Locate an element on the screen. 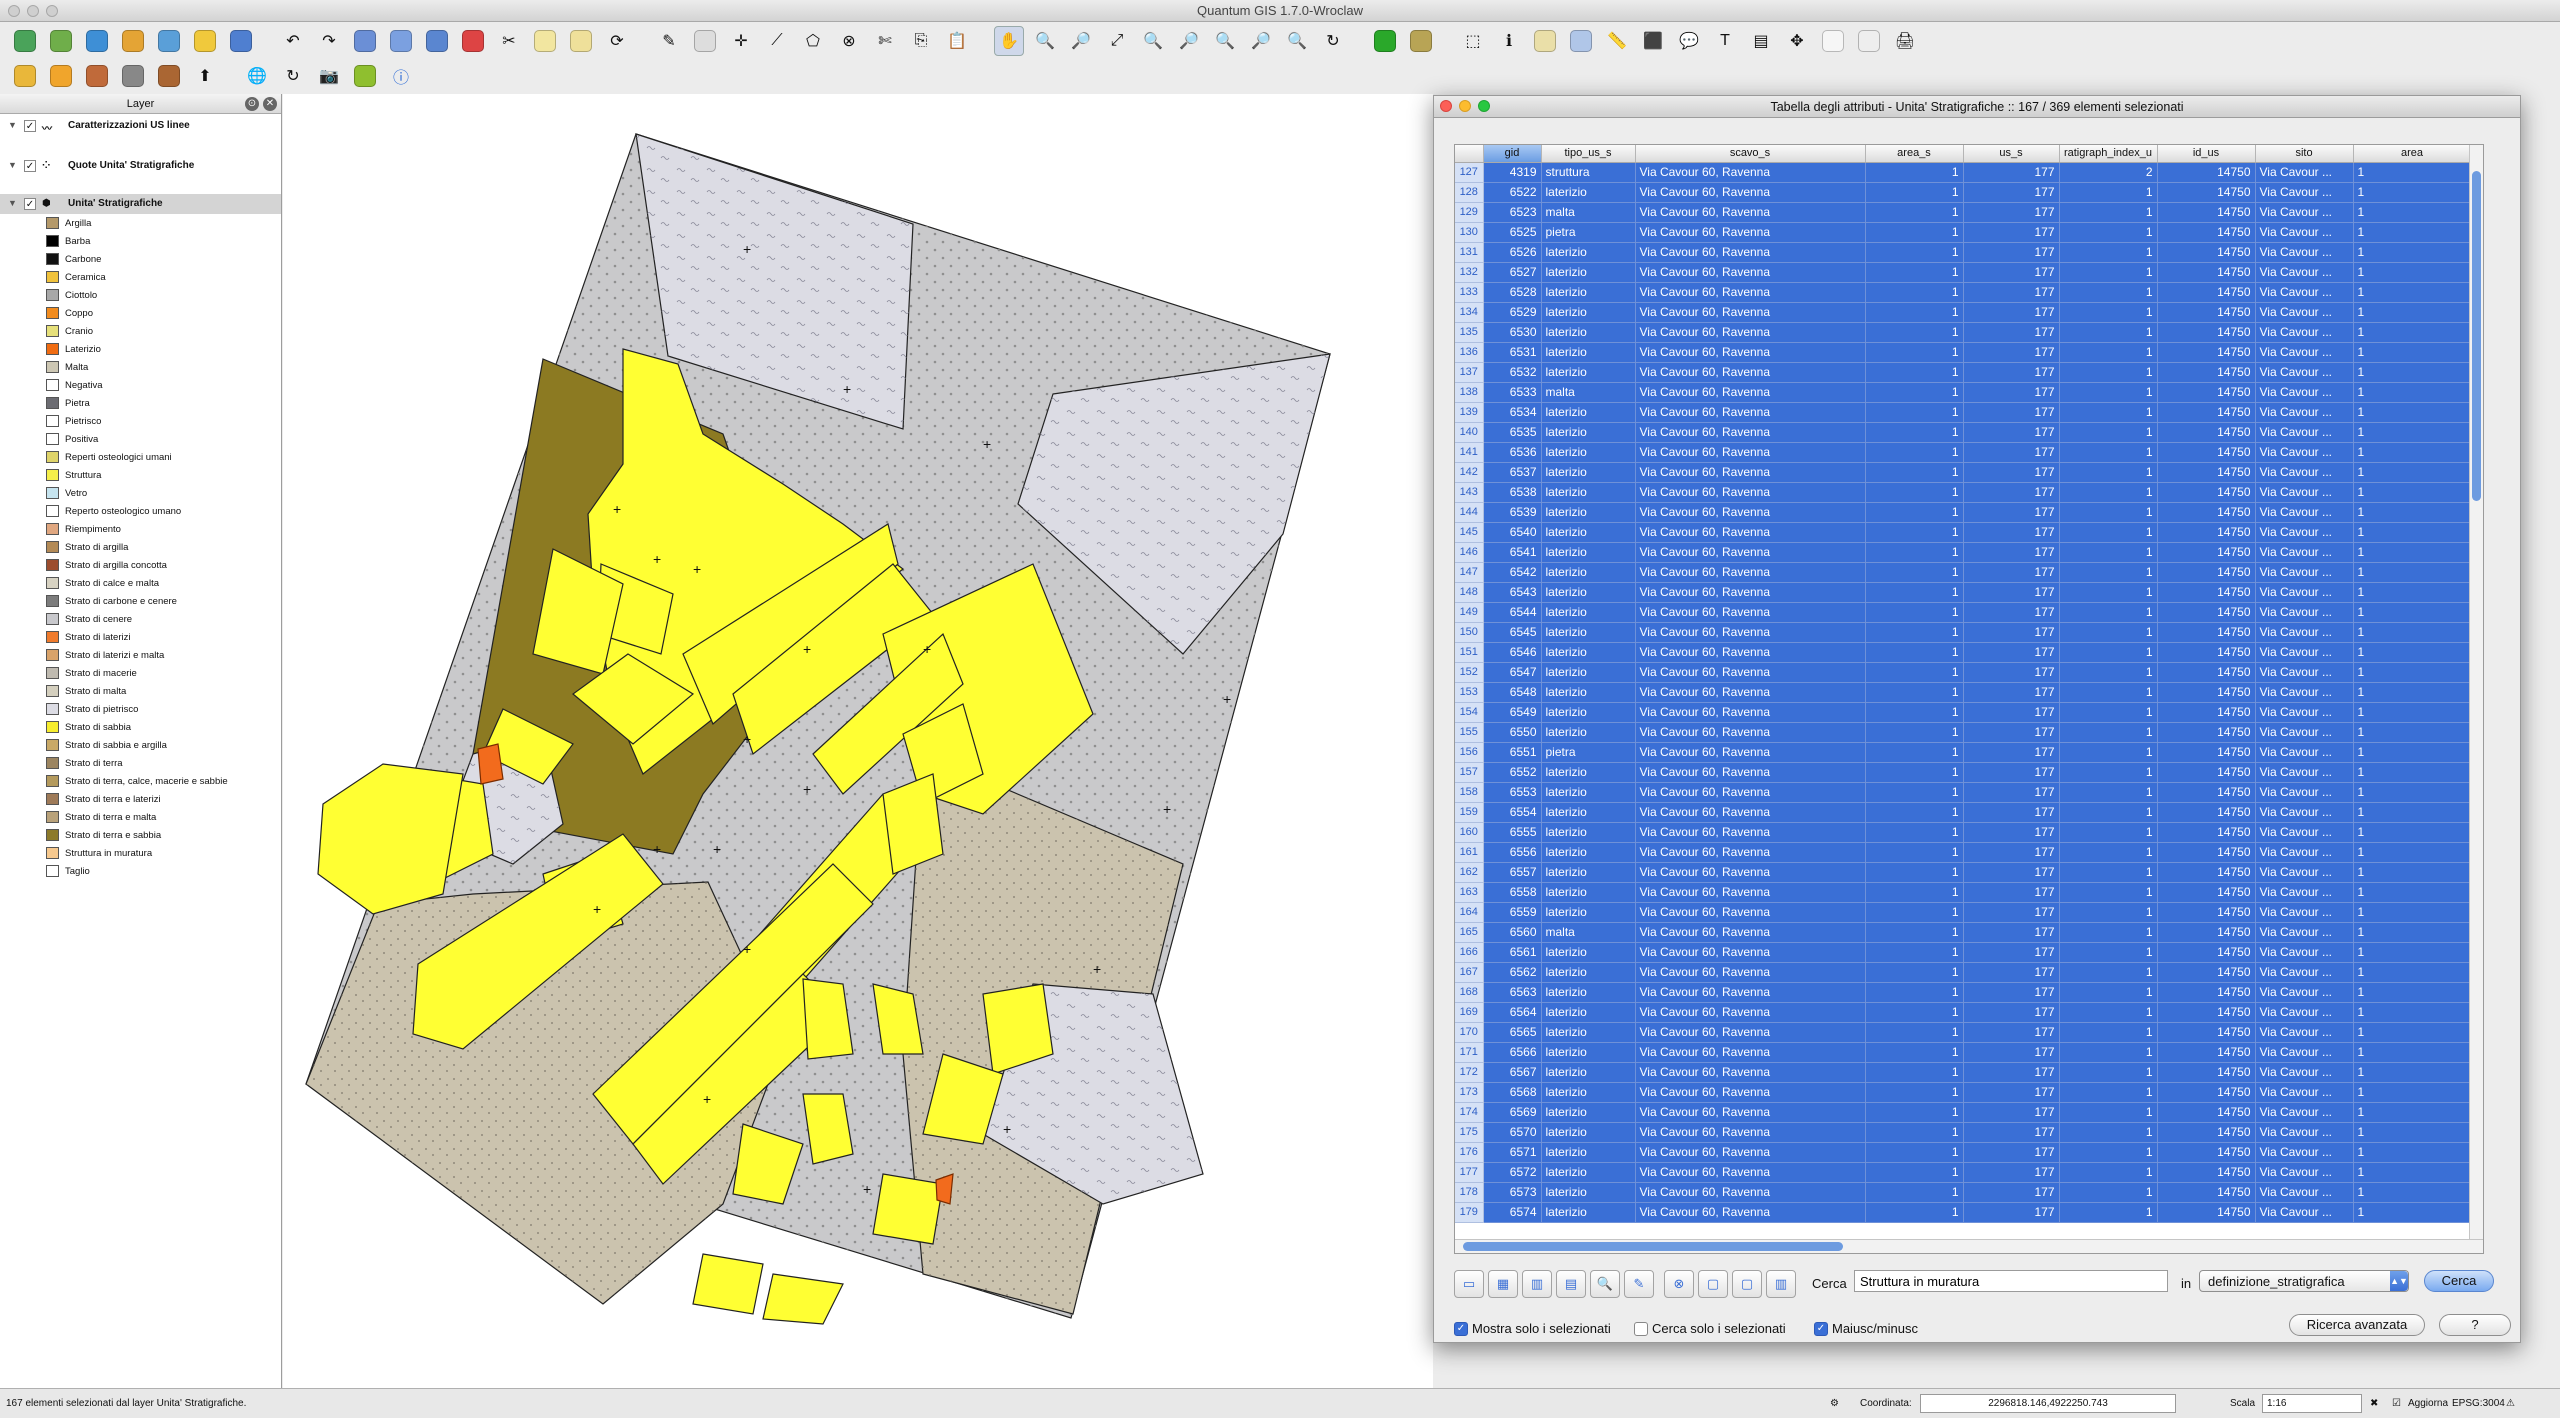 The image size is (2560, 1418). toggle-coordinates-icon: ⚙ is located at coordinates (1834, 1403).